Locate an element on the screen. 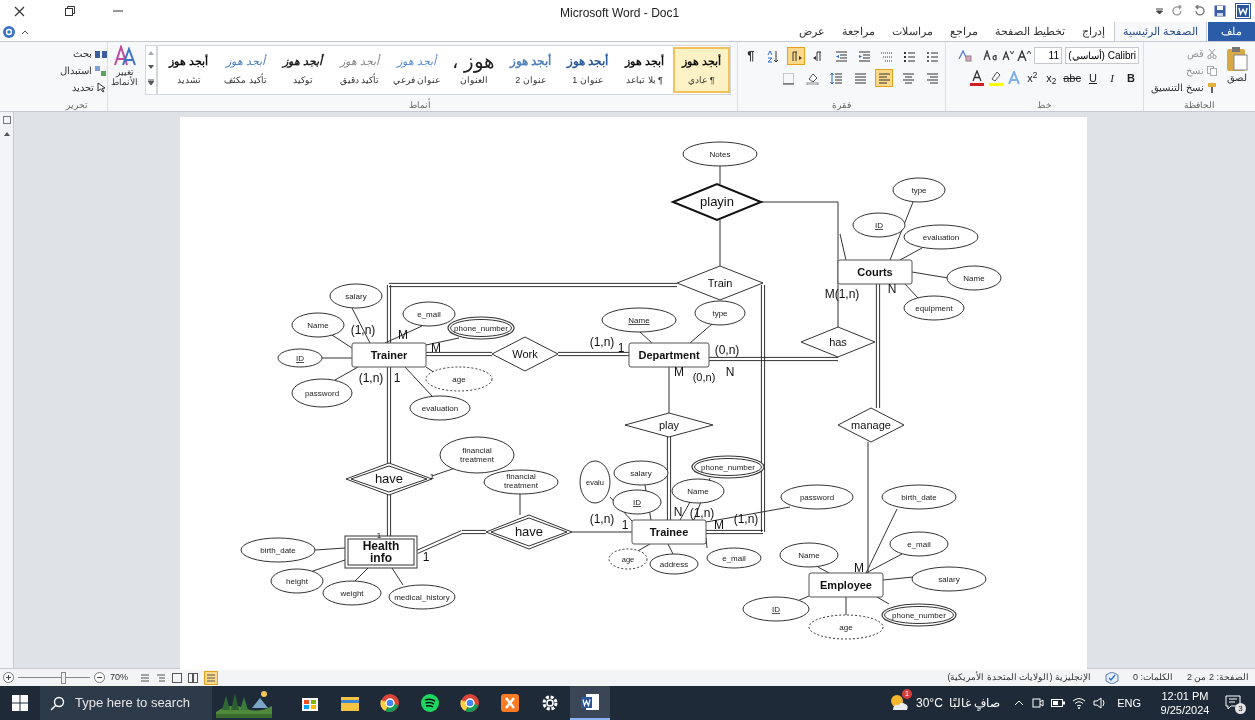  entity-box: Employee is located at coordinates (846, 585).